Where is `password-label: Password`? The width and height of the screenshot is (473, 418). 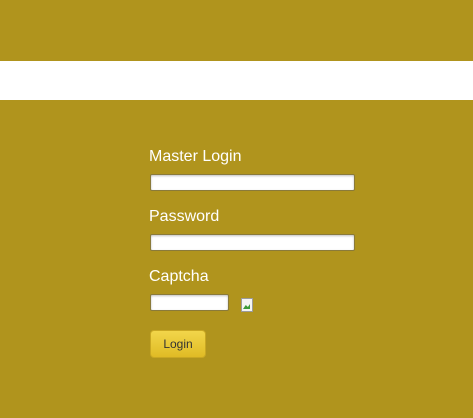
password-label: Password is located at coordinates (184, 216).